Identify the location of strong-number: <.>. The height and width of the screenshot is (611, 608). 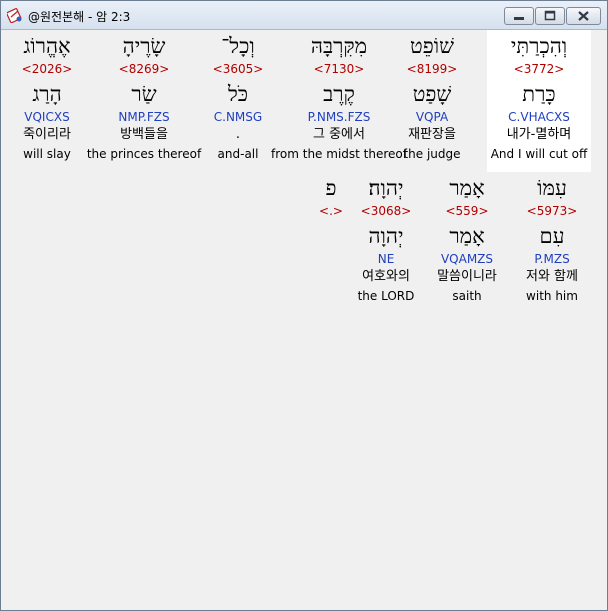
(331, 211).